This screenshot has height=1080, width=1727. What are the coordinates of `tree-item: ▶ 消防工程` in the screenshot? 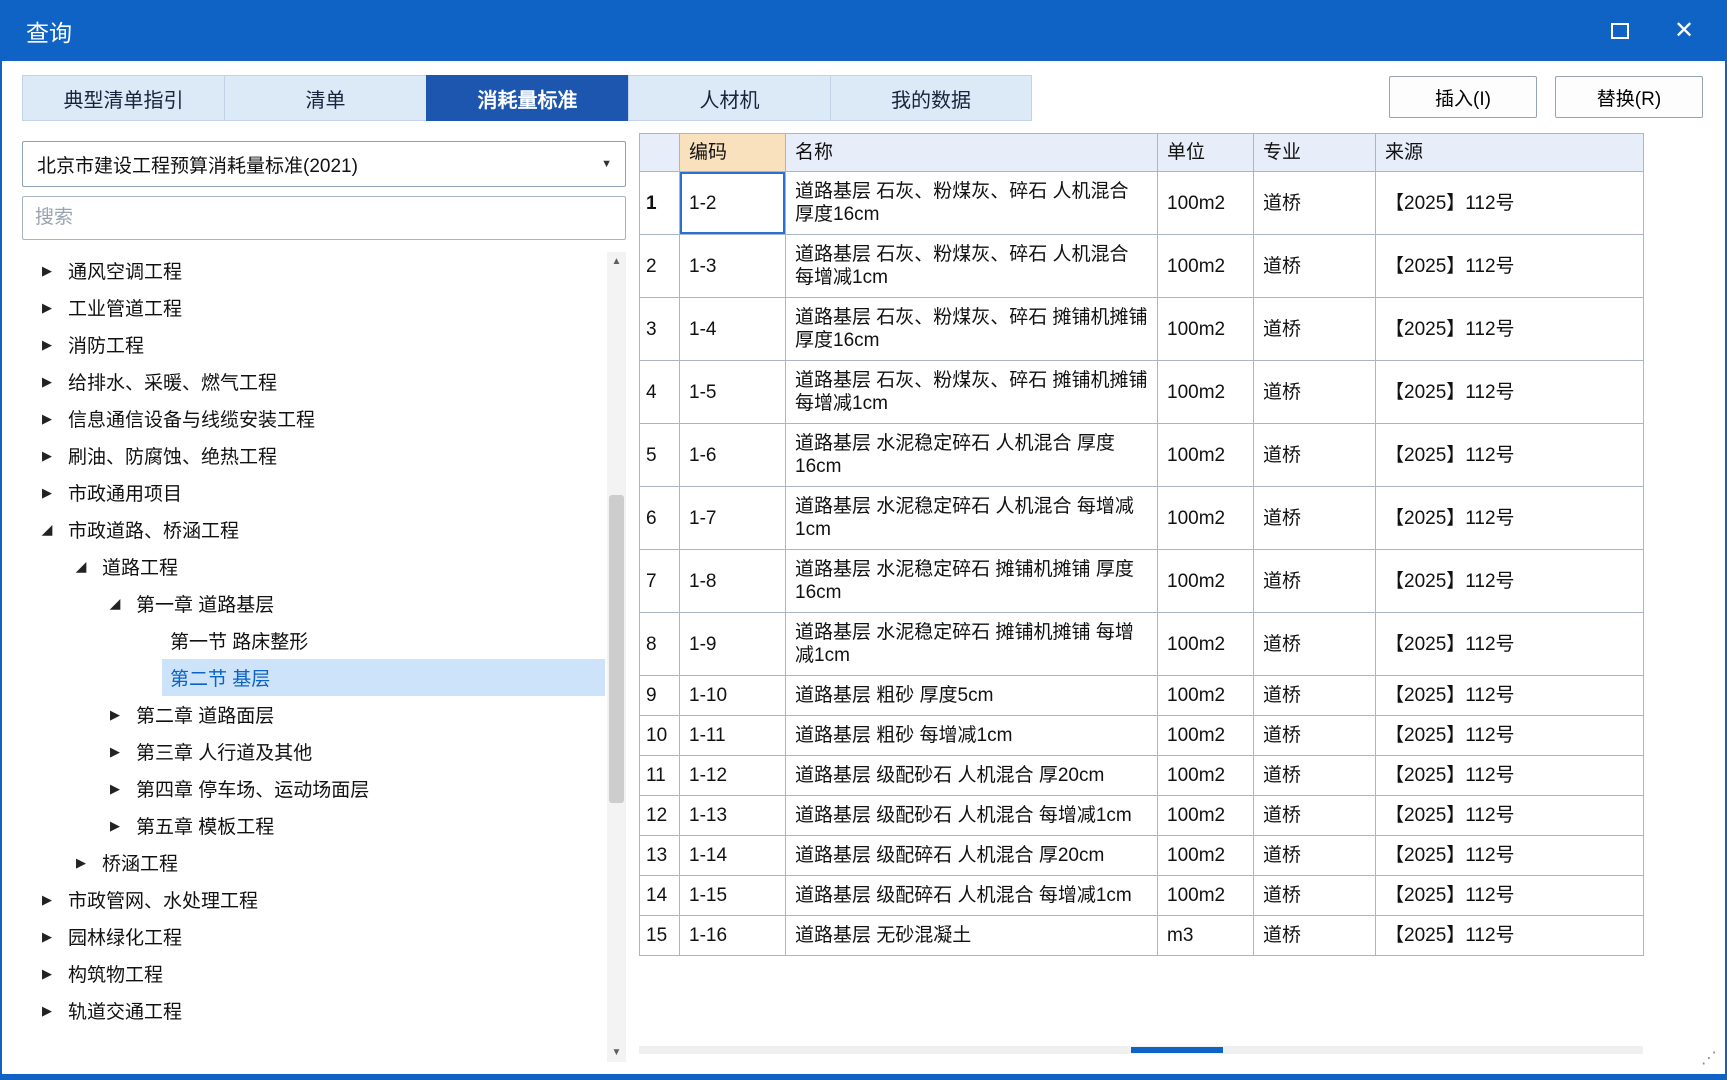 It's located at (313, 344).